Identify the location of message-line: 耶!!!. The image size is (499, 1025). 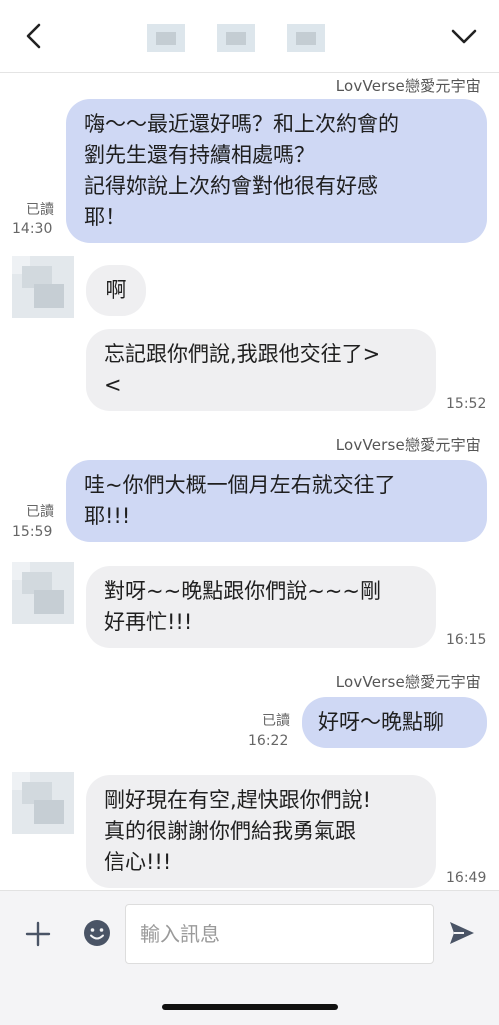
(107, 516).